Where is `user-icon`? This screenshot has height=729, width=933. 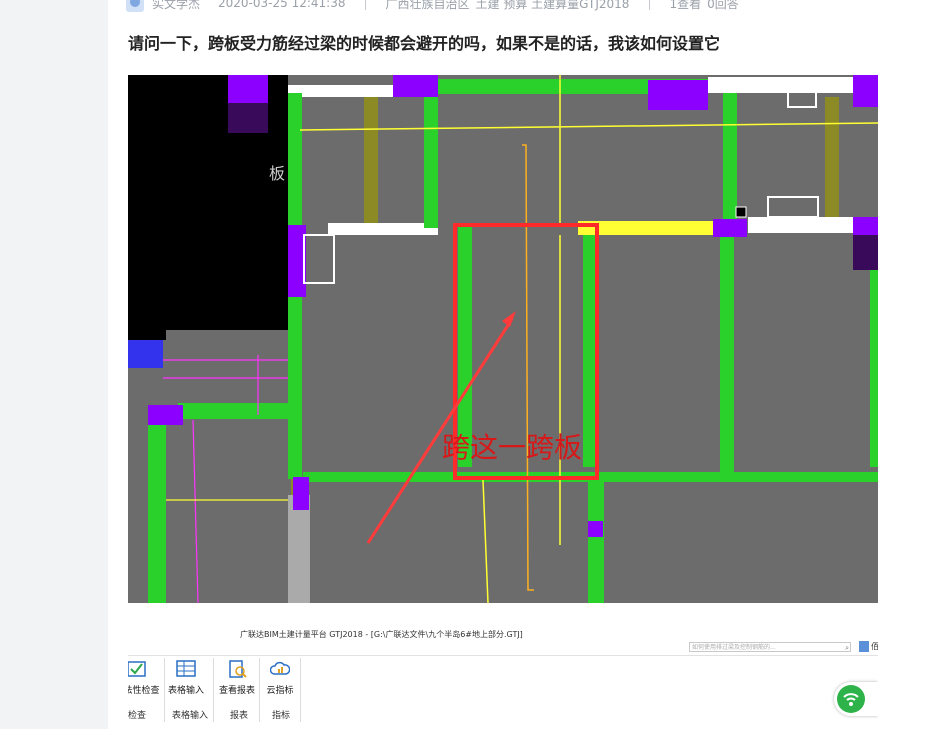
user-icon is located at coordinates (864, 646).